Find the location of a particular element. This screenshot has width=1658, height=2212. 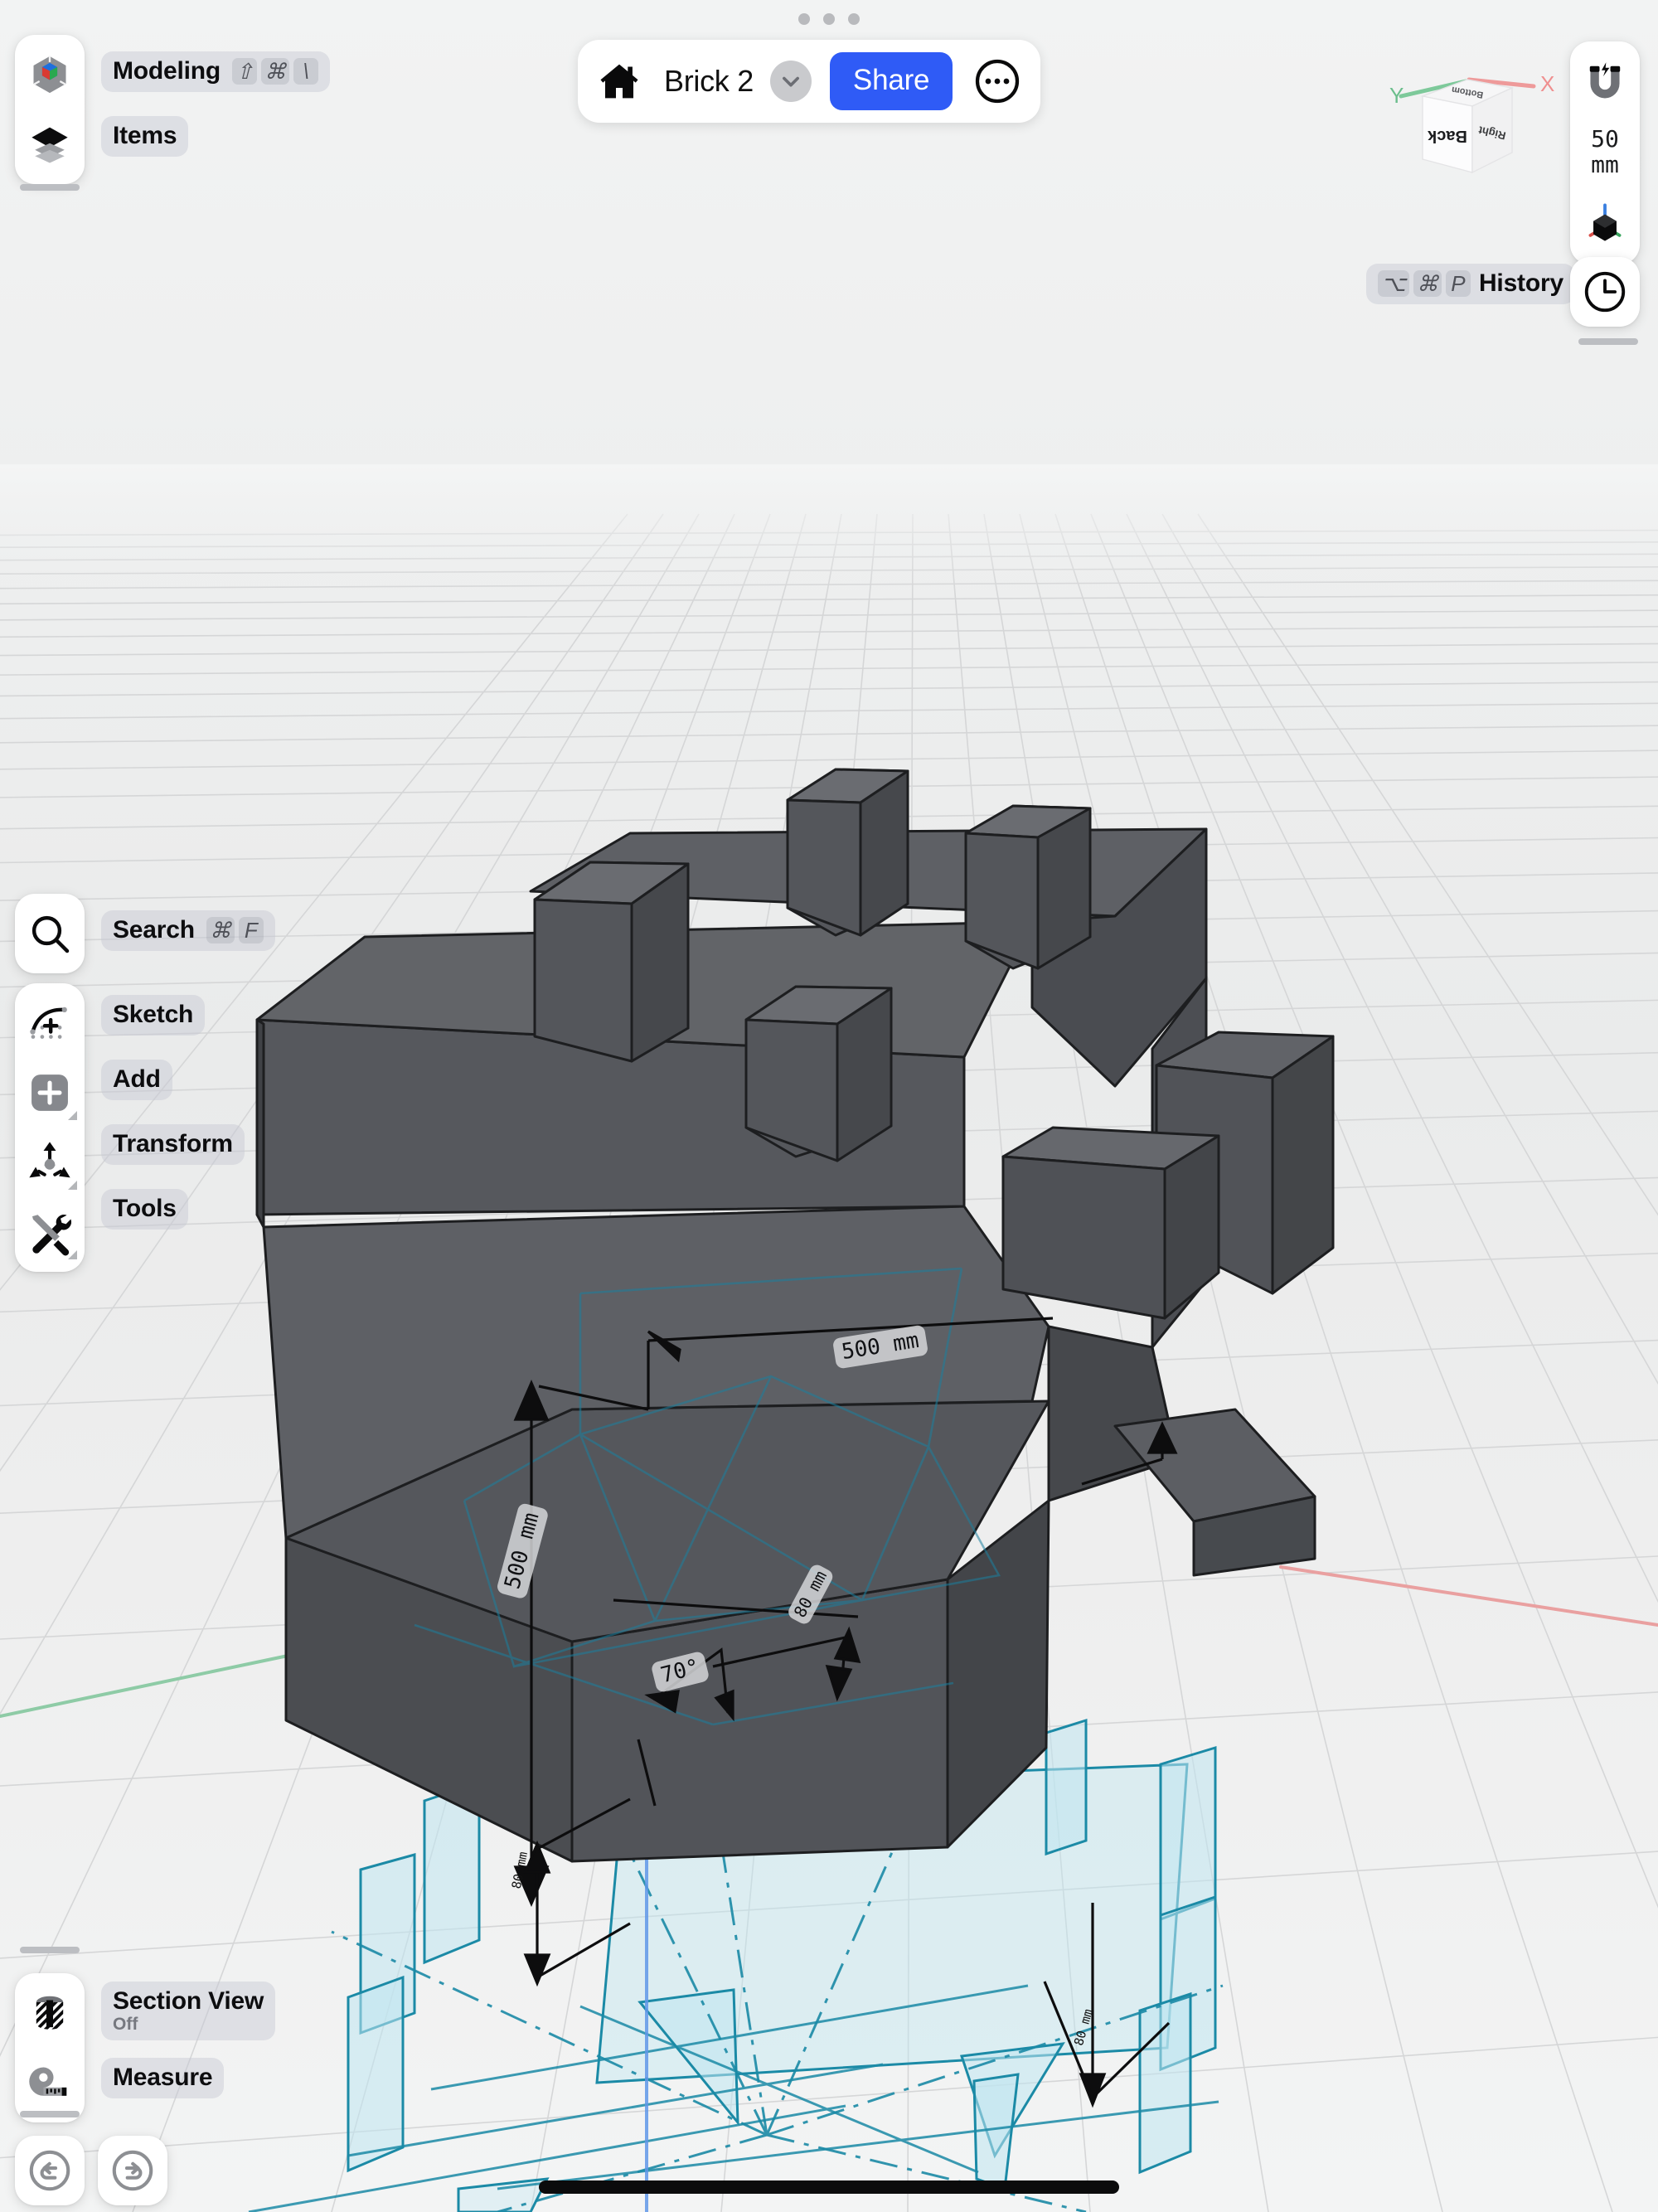

items-label: Items is located at coordinates (145, 135).